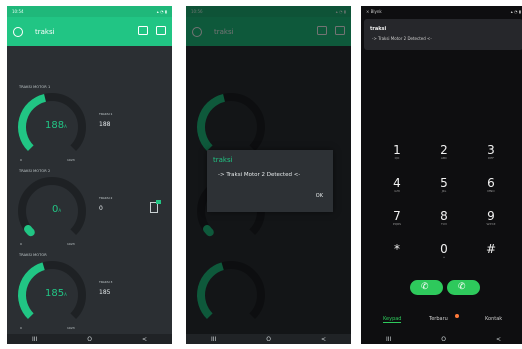 This screenshot has width=522, height=349. Describe the element at coordinates (457, 316) in the screenshot. I see `unread-badge` at that location.